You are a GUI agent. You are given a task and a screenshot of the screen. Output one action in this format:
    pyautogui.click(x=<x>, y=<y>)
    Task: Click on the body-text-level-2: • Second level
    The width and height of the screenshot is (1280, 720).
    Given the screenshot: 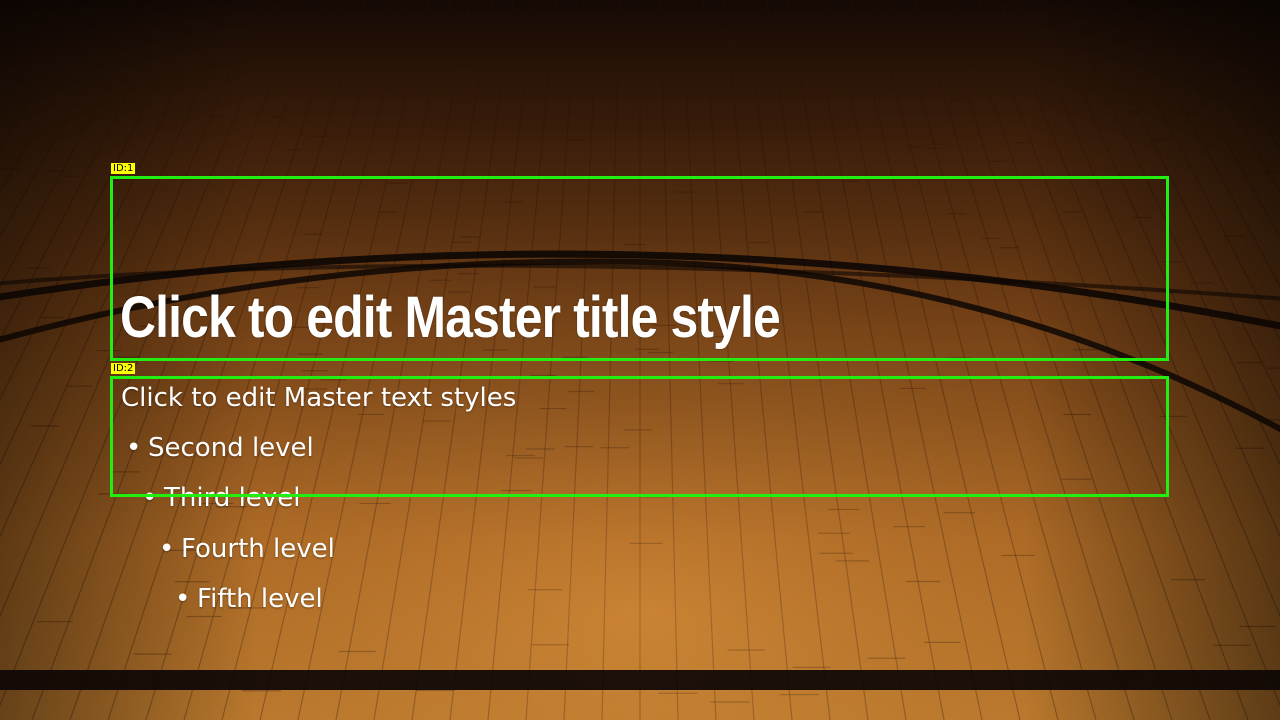 What is the action you would take?
    pyautogui.click(x=220, y=448)
    